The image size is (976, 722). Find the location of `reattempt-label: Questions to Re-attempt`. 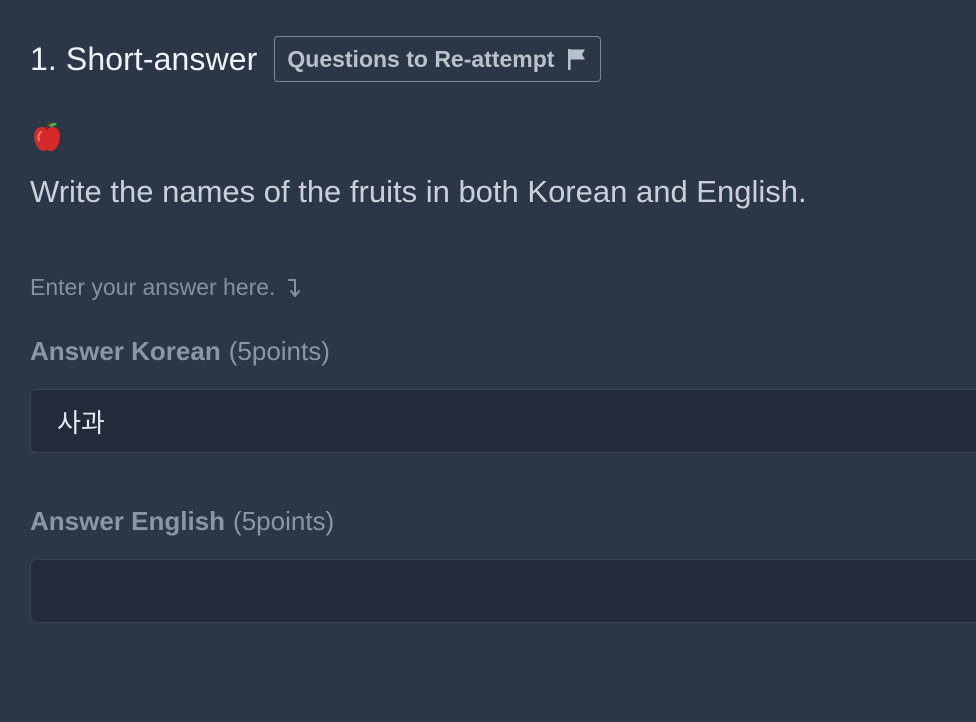

reattempt-label: Questions to Re-attempt is located at coordinates (421, 58).